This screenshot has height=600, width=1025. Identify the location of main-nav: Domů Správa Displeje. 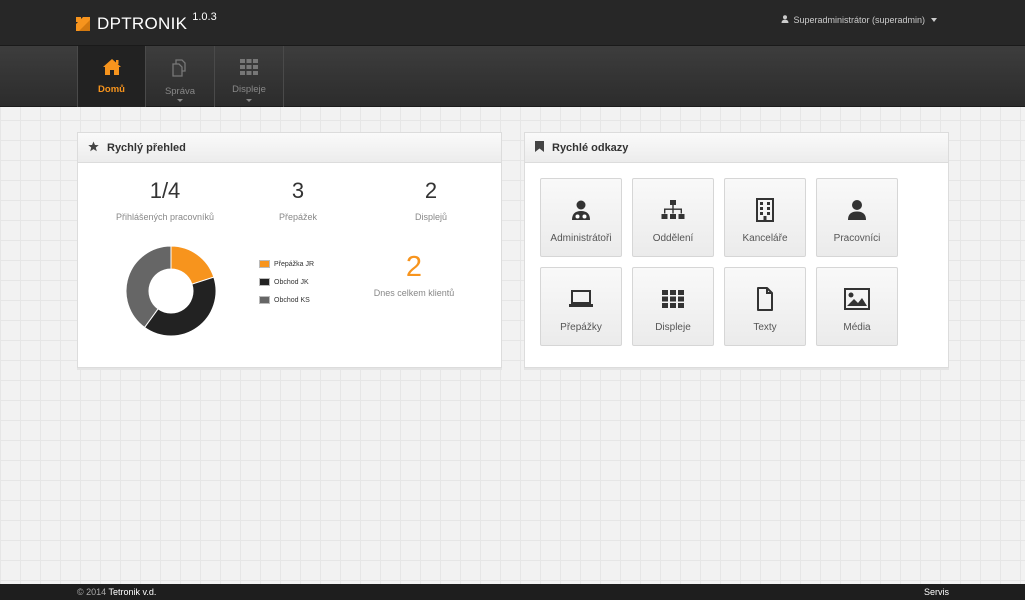
(512, 76).